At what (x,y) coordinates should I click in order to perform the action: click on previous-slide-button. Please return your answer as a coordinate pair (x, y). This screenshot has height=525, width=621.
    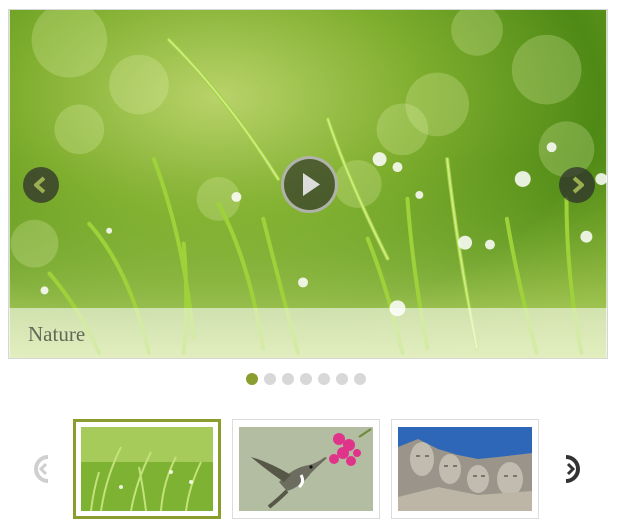
    Looking at the image, I should click on (41, 185).